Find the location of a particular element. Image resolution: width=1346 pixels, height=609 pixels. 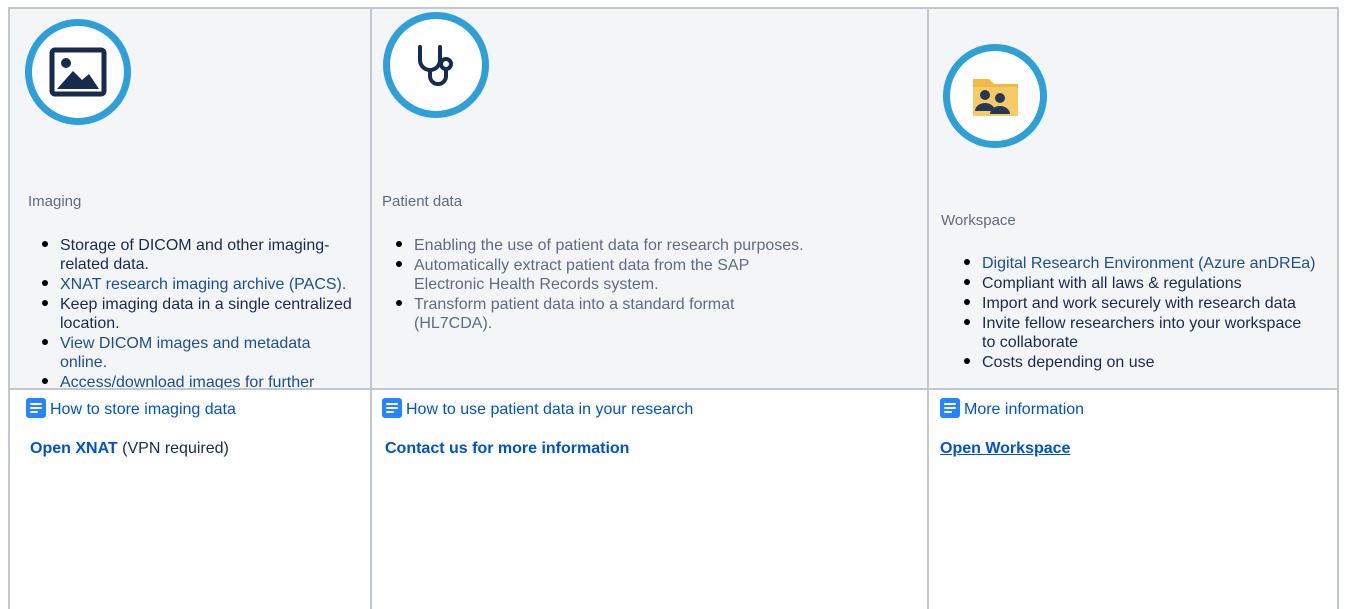

list-item: XNAT research imaging archive (PACS). is located at coordinates (201, 284).